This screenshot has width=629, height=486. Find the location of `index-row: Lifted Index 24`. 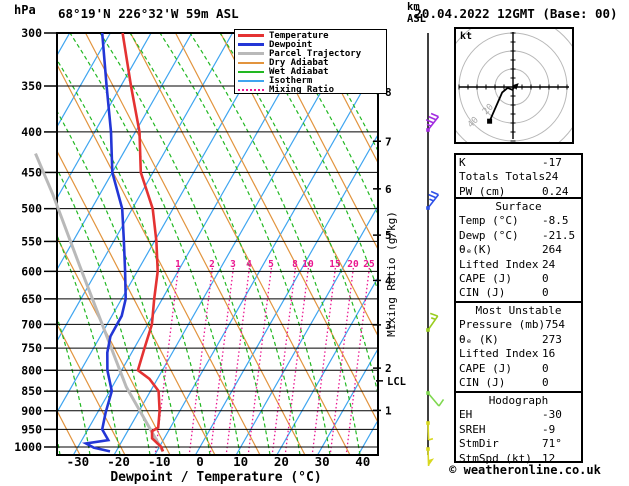

index-row: Lifted Index 24 is located at coordinates (518, 265).